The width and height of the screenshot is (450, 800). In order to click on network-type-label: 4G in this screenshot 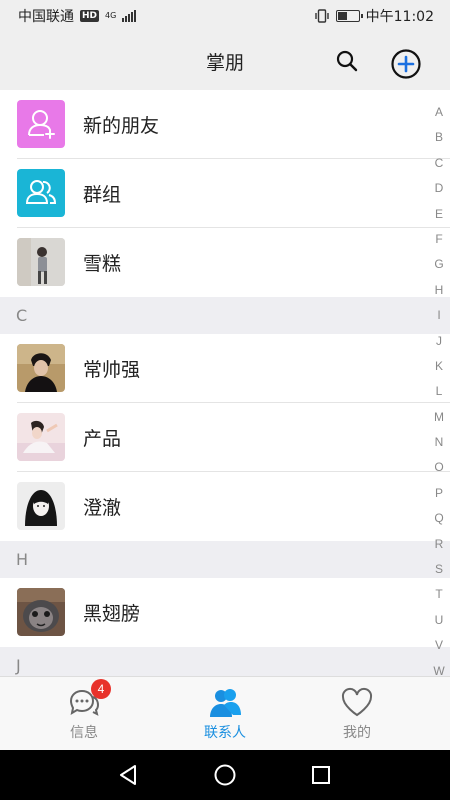, I will do `click(111, 15)`.